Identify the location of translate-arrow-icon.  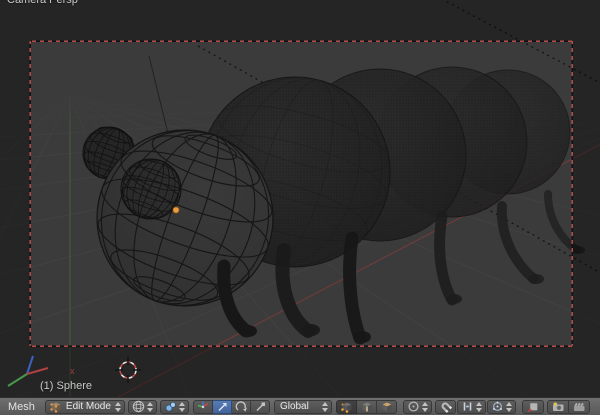
(222, 407).